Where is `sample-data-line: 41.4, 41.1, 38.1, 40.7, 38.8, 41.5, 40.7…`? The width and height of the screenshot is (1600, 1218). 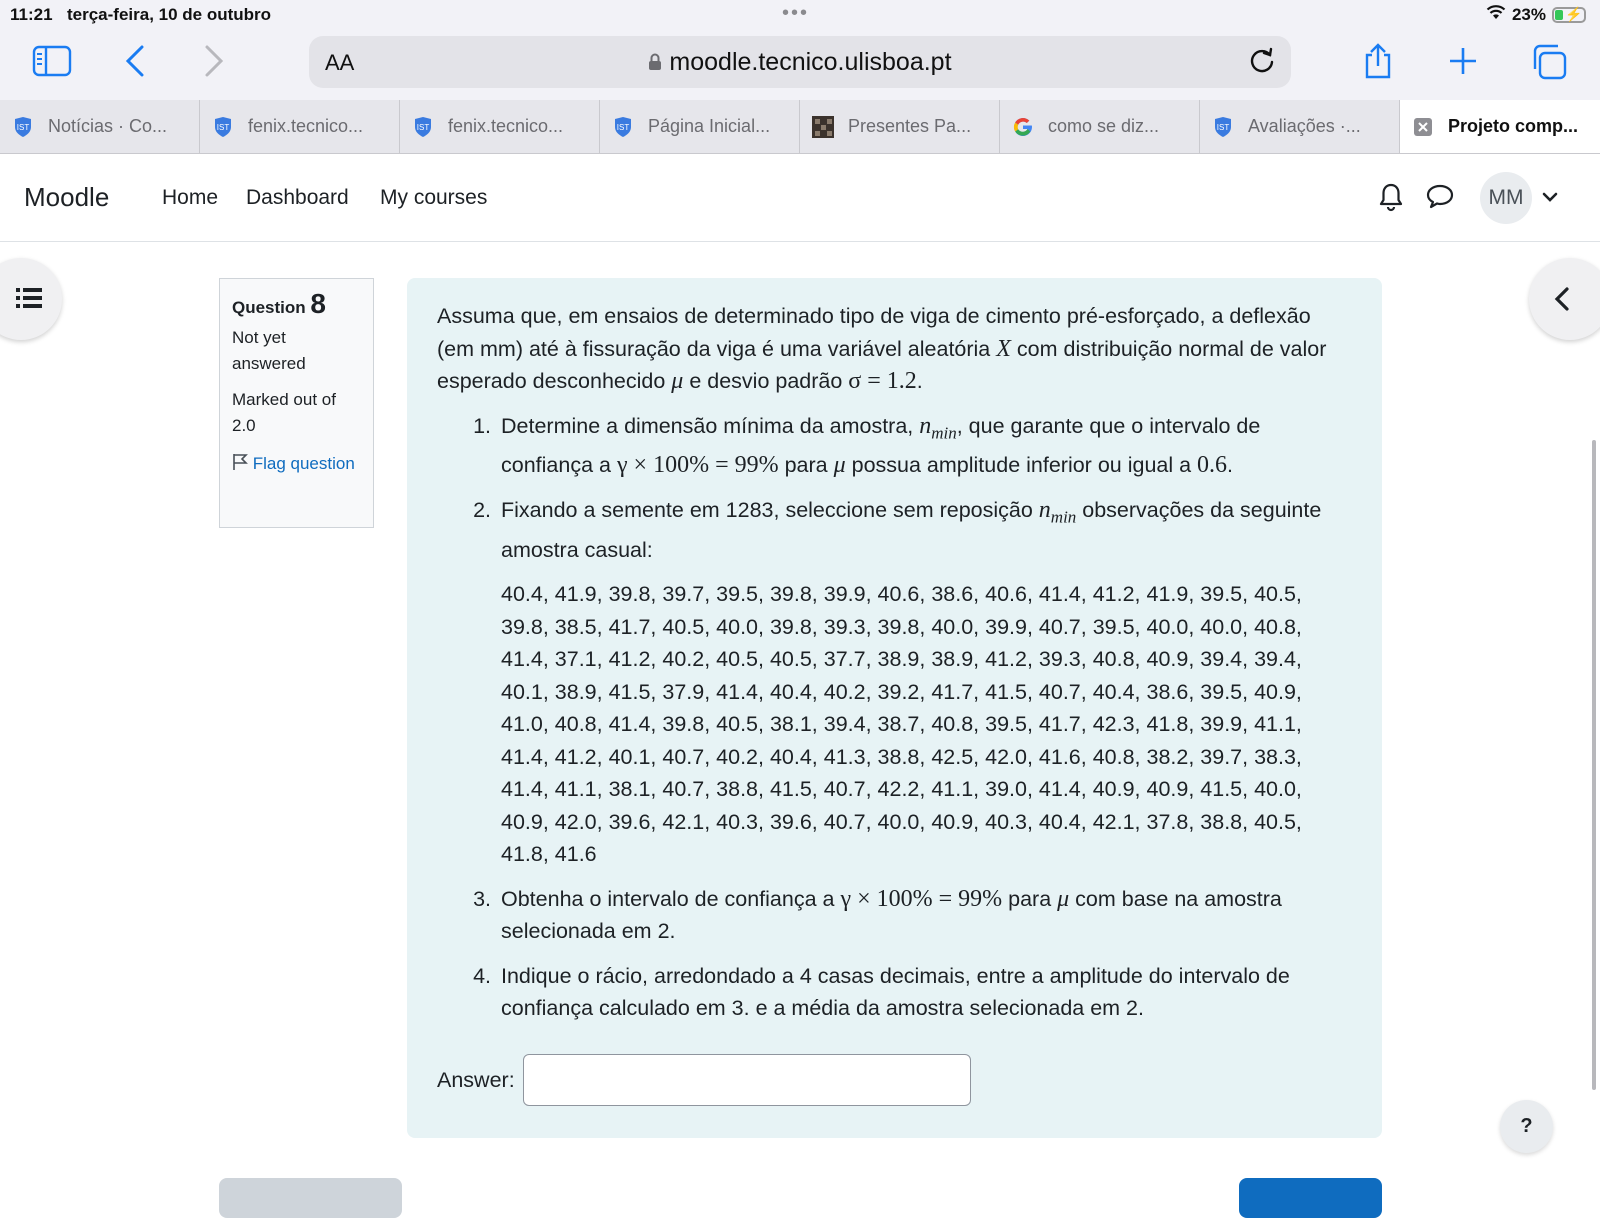 sample-data-line: 41.4, 41.1, 38.1, 40.7, 38.8, 41.5, 40.7… is located at coordinates (901, 789).